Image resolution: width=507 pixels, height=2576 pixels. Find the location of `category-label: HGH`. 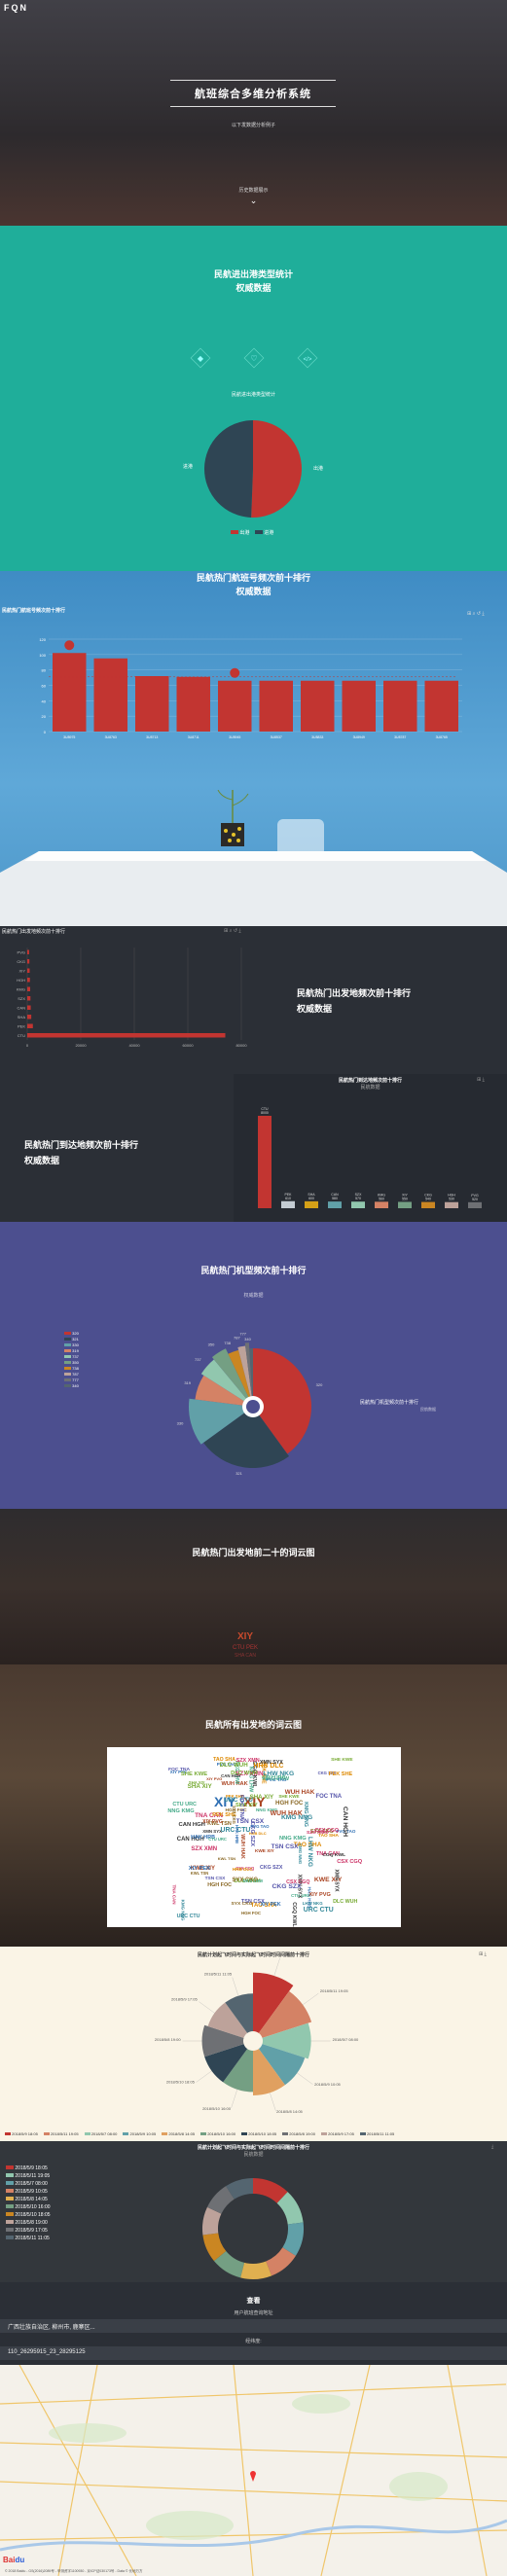

category-label: HGH is located at coordinates (21, 980).